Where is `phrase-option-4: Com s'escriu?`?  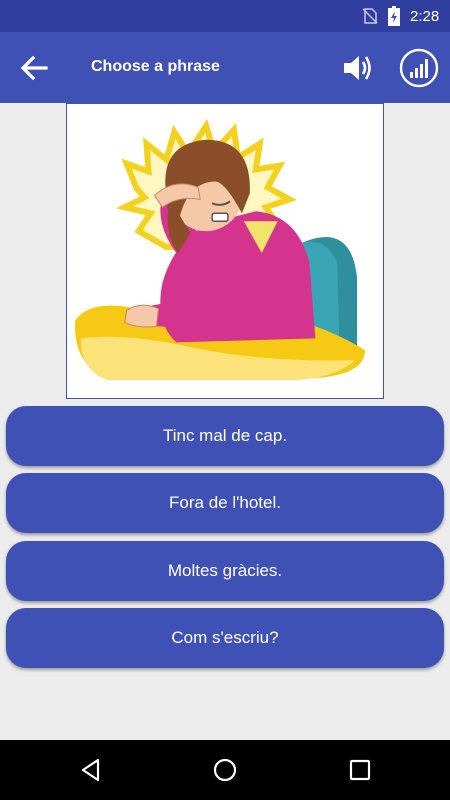 phrase-option-4: Com s'escriu? is located at coordinates (225, 638).